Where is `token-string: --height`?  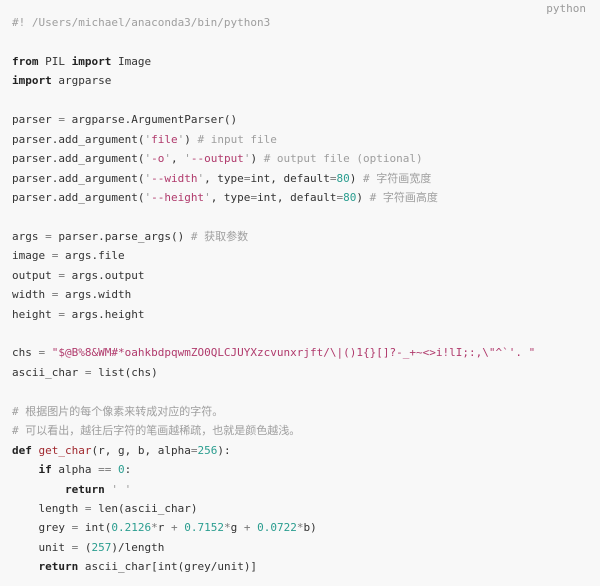 token-string: --height is located at coordinates (178, 197).